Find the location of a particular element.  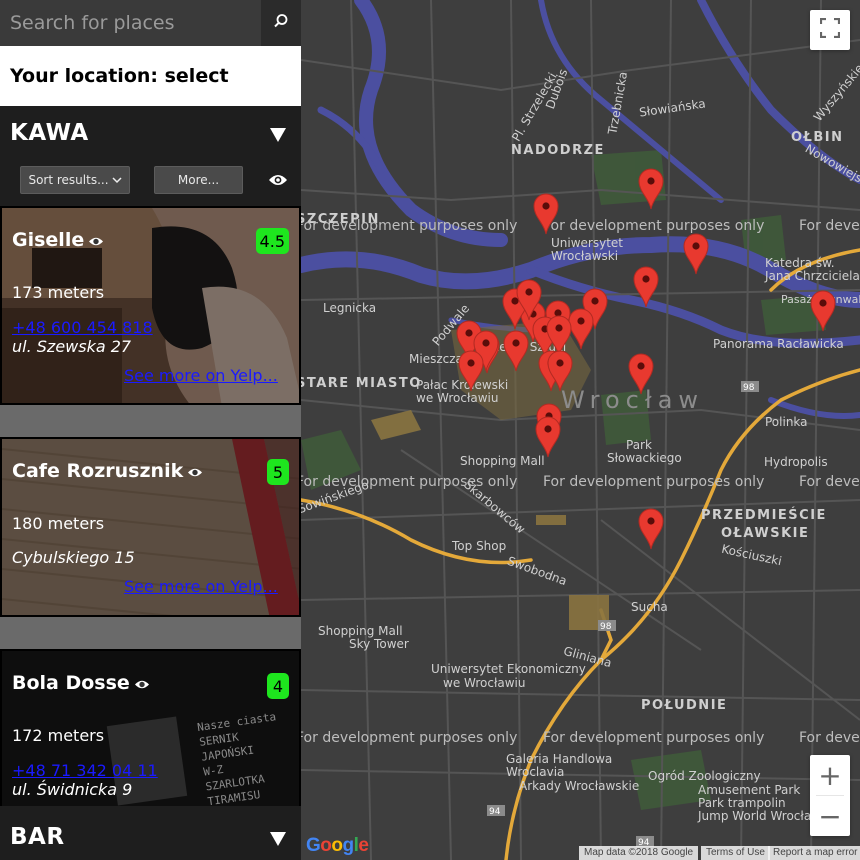

search-icon is located at coordinates (281, 23).